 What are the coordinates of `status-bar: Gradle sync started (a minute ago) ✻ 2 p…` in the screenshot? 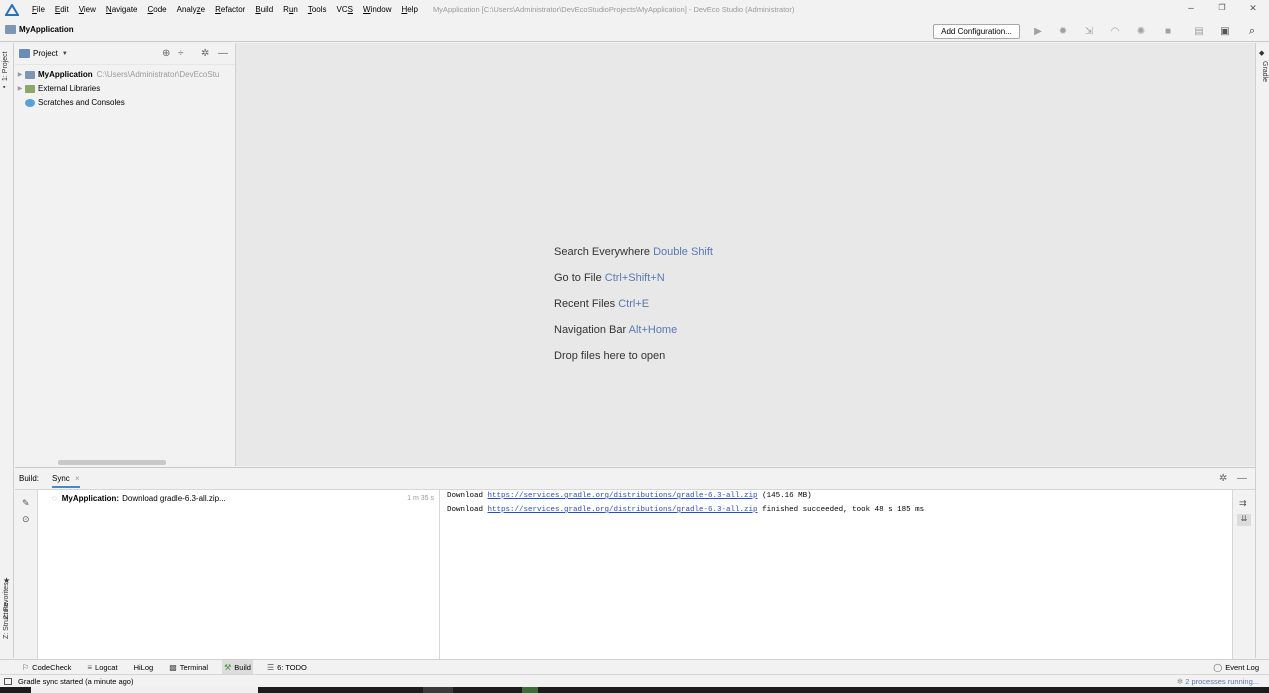 It's located at (634, 680).